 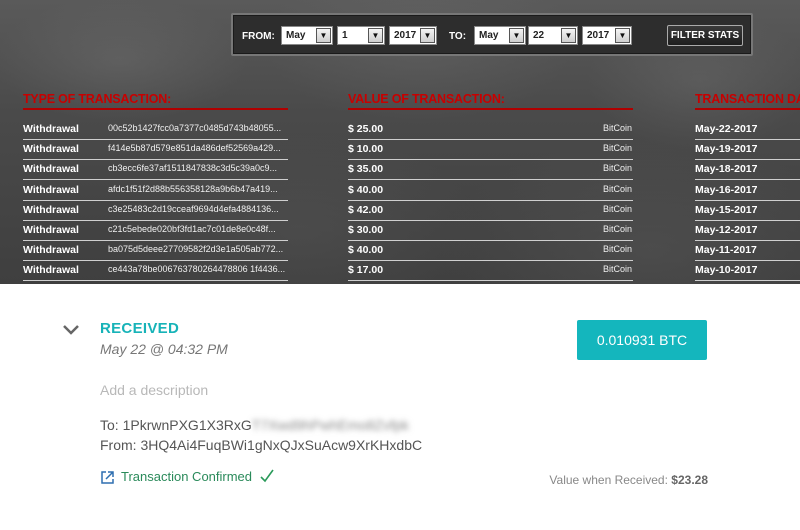 I want to click on to-address: To: 1PkrwnPXG1X3RxGT7Xwd9hPwhEmo8Zvfpk, so click(x=254, y=425).